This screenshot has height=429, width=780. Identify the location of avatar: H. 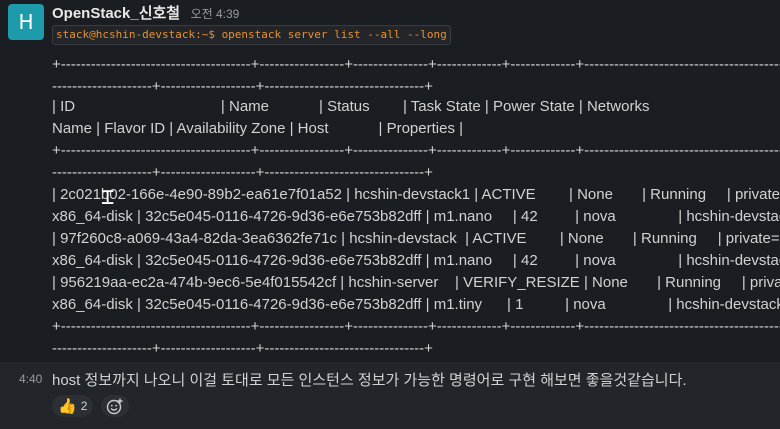
(26, 22).